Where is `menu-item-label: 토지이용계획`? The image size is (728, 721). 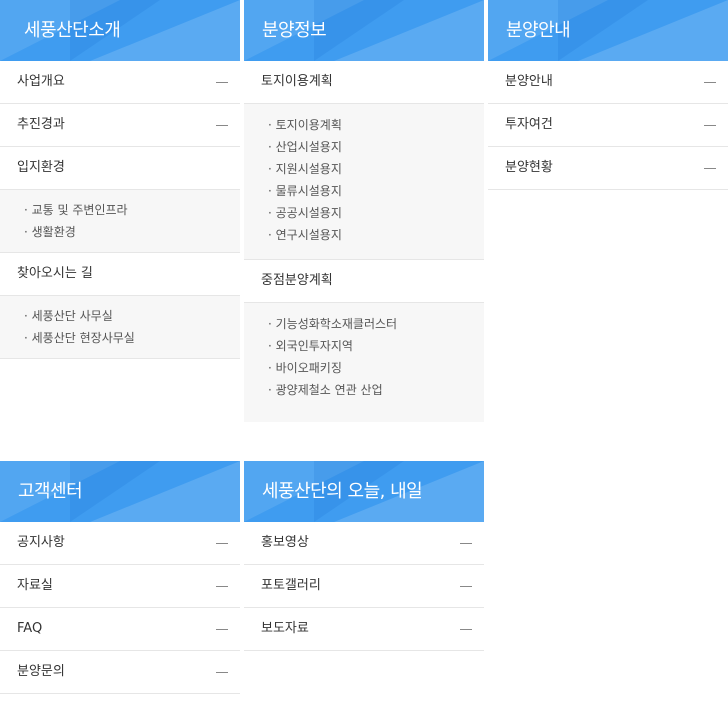 menu-item-label: 토지이용계획 is located at coordinates (297, 81).